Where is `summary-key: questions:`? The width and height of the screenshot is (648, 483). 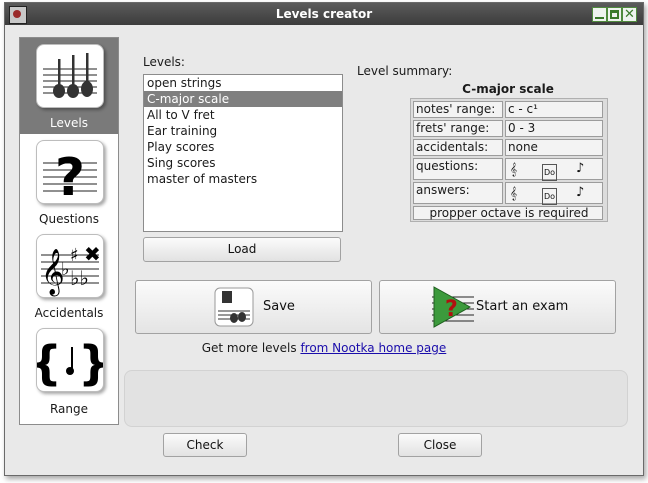 summary-key: questions: is located at coordinates (458, 169).